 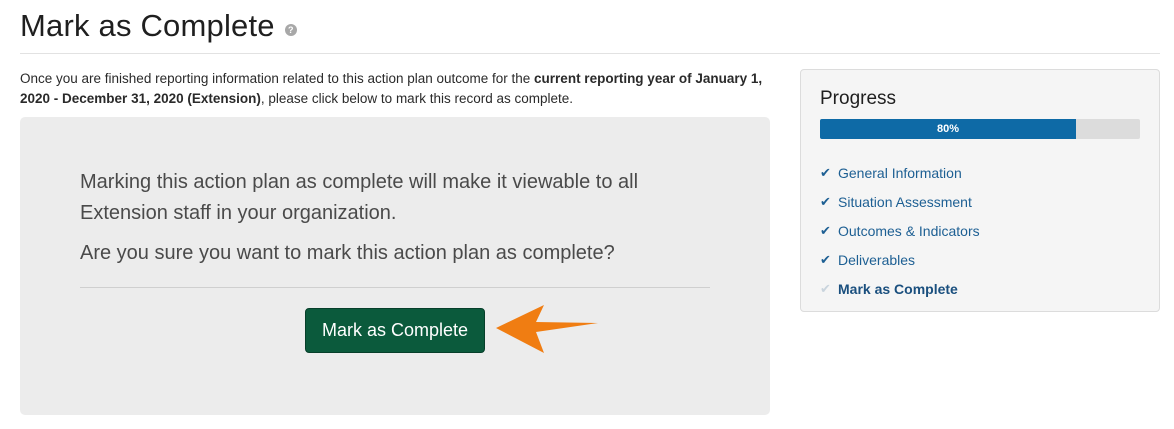 I want to click on progress-bar-fill: 80%, so click(x=948, y=129).